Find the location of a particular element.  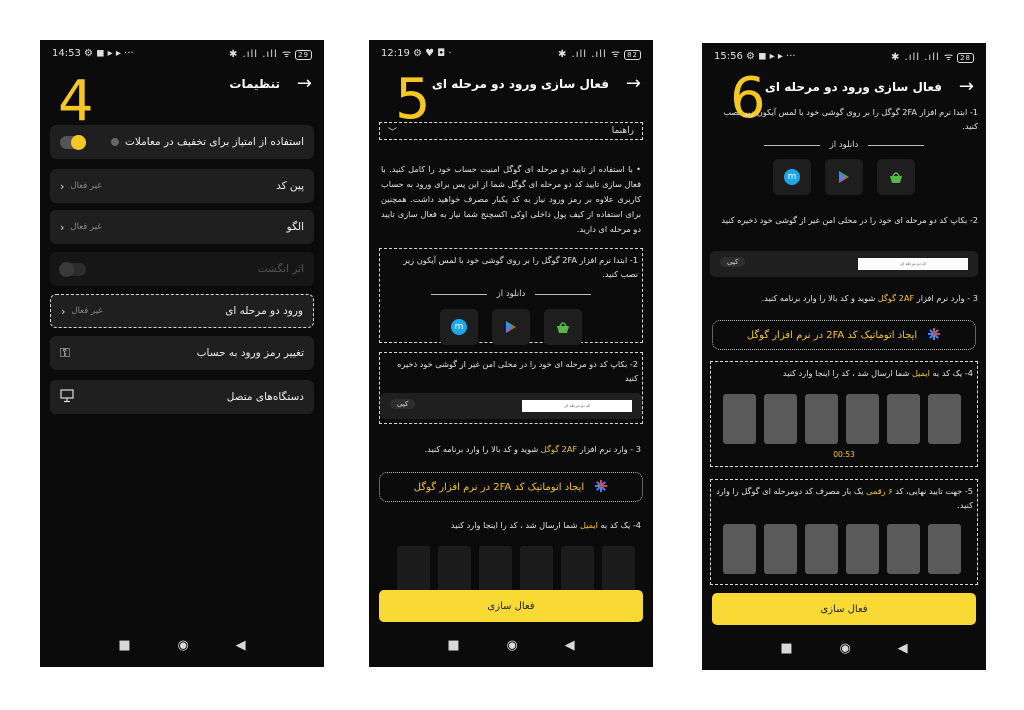

guide-toggle: ﹀ راهنما is located at coordinates (511, 131).